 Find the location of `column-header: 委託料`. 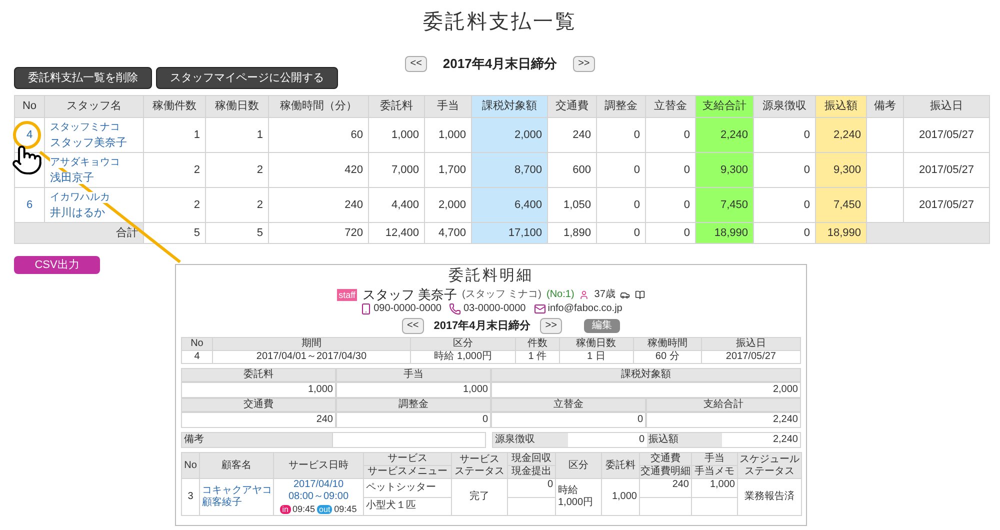

column-header: 委託料 is located at coordinates (396, 107).